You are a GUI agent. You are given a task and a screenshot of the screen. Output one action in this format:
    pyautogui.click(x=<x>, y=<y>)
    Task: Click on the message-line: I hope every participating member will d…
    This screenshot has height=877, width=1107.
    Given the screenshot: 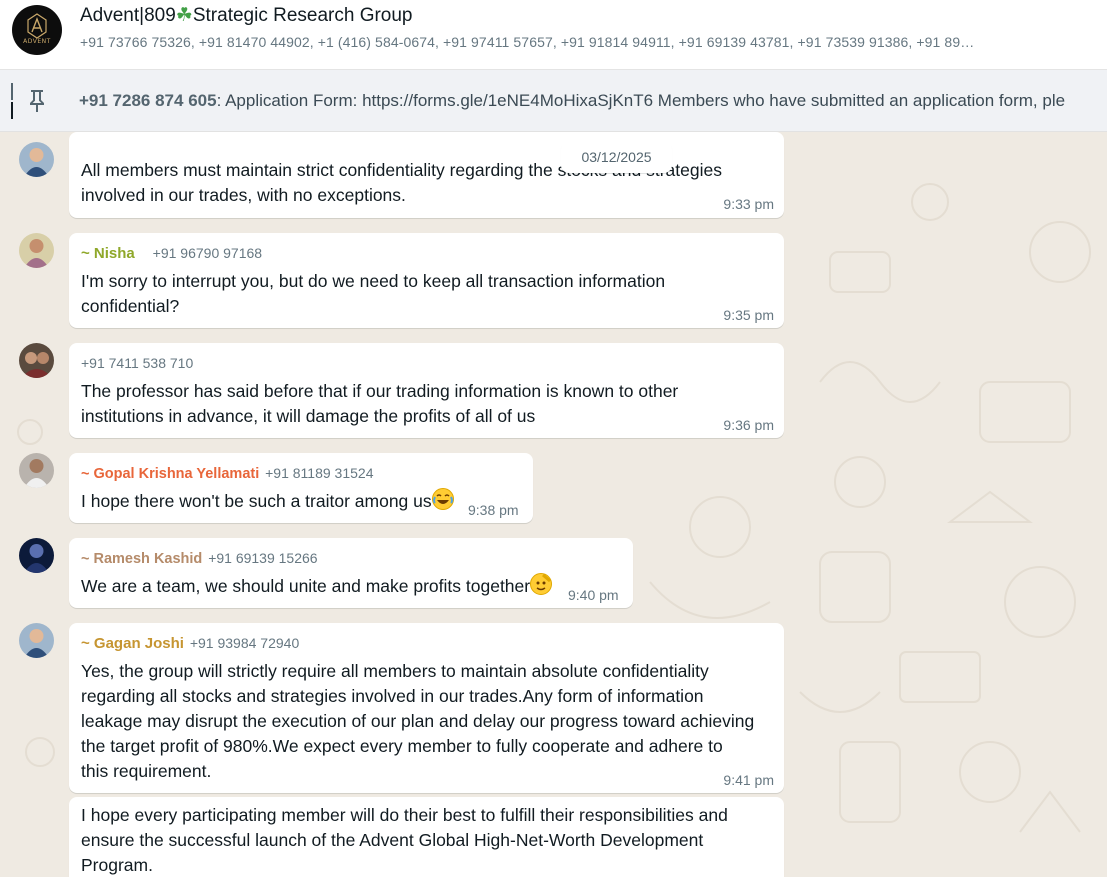 What is the action you would take?
    pyautogui.click(x=404, y=815)
    